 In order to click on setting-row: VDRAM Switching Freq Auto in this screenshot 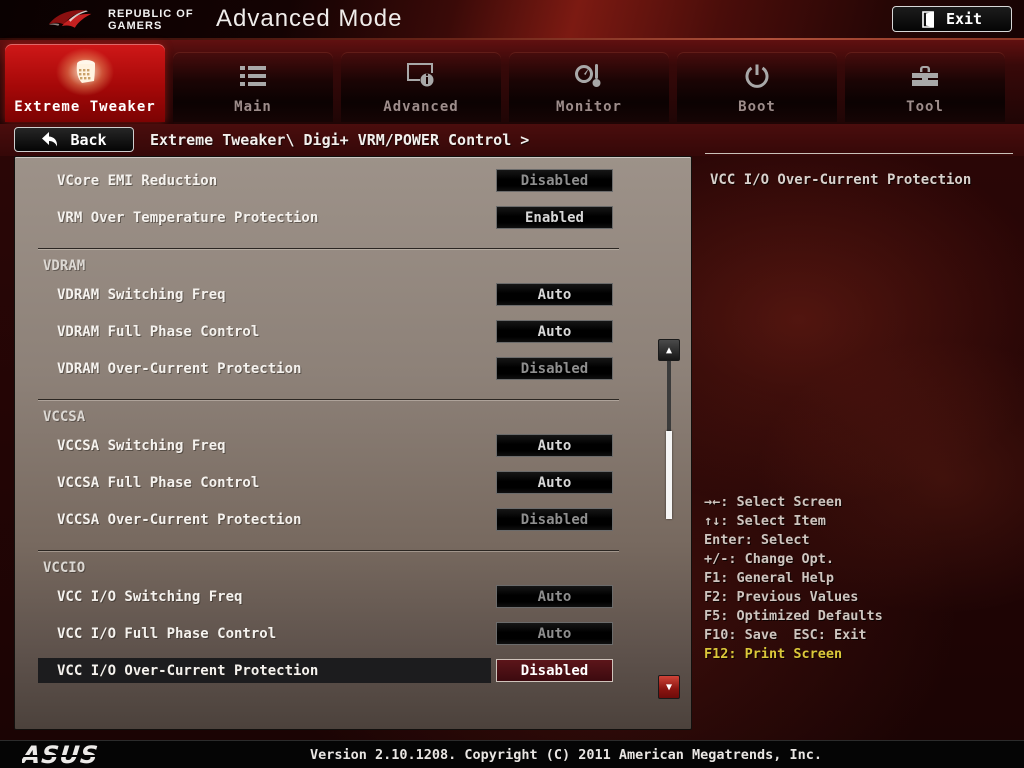, I will do `click(353, 294)`.